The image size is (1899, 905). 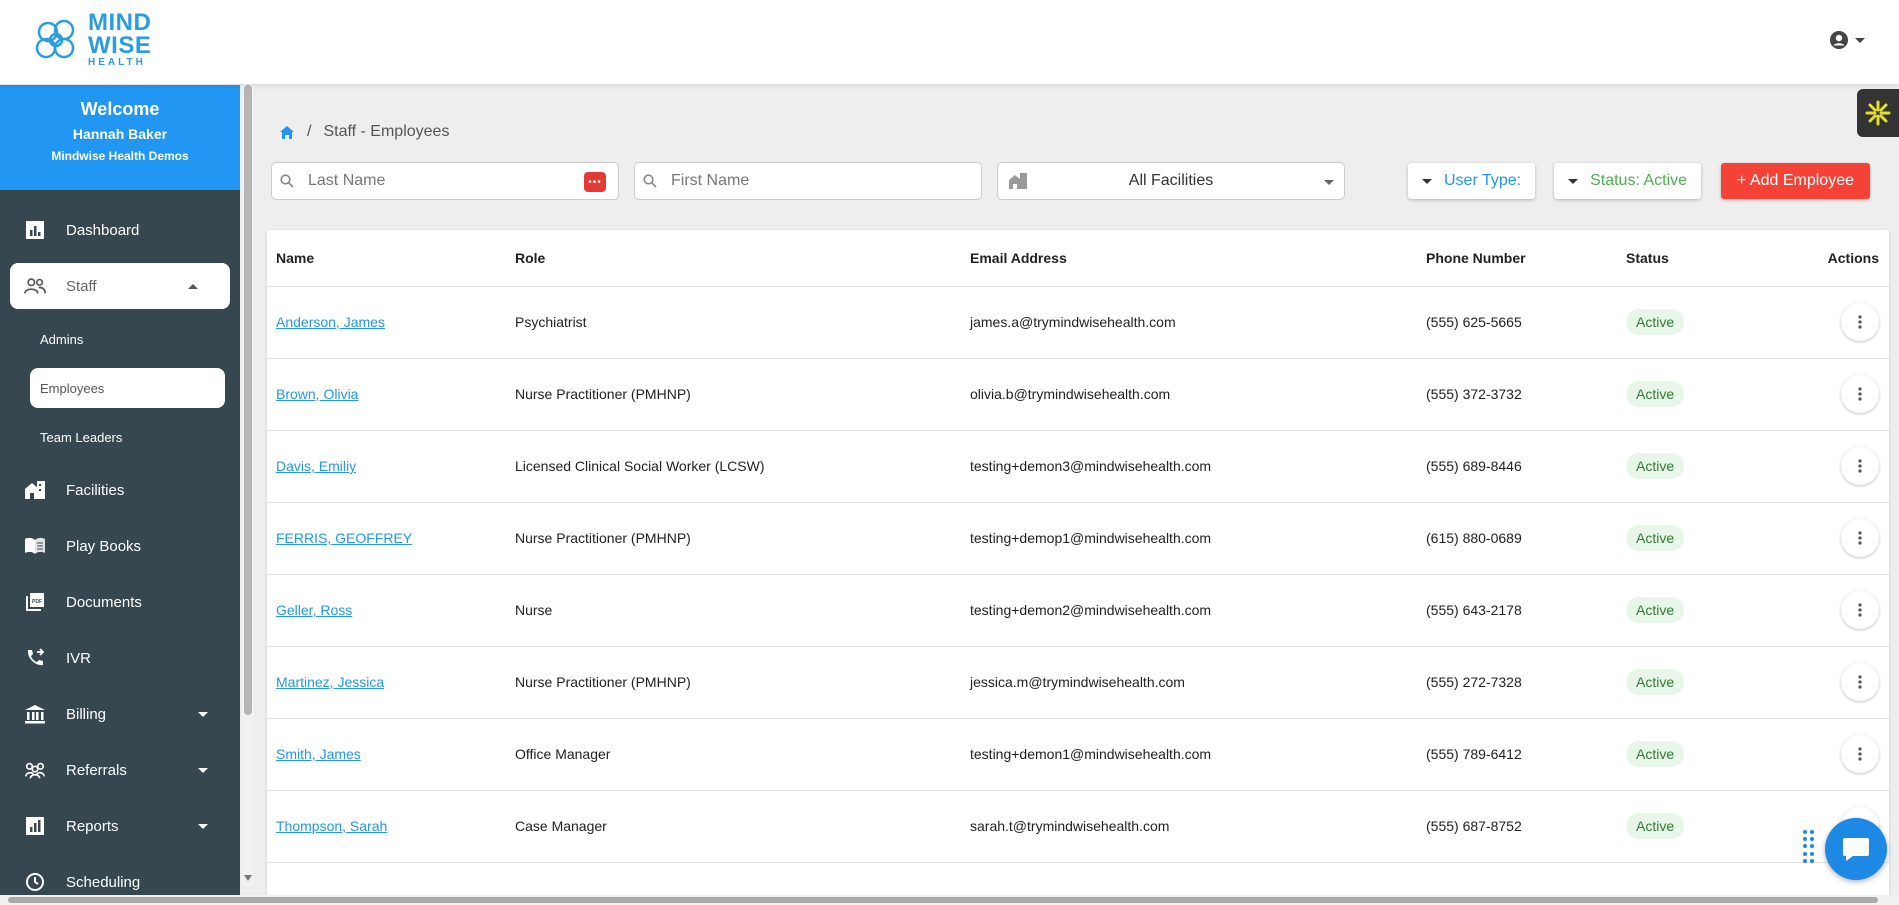 I want to click on sidebar-item-reports: Reports, so click(x=120, y=826).